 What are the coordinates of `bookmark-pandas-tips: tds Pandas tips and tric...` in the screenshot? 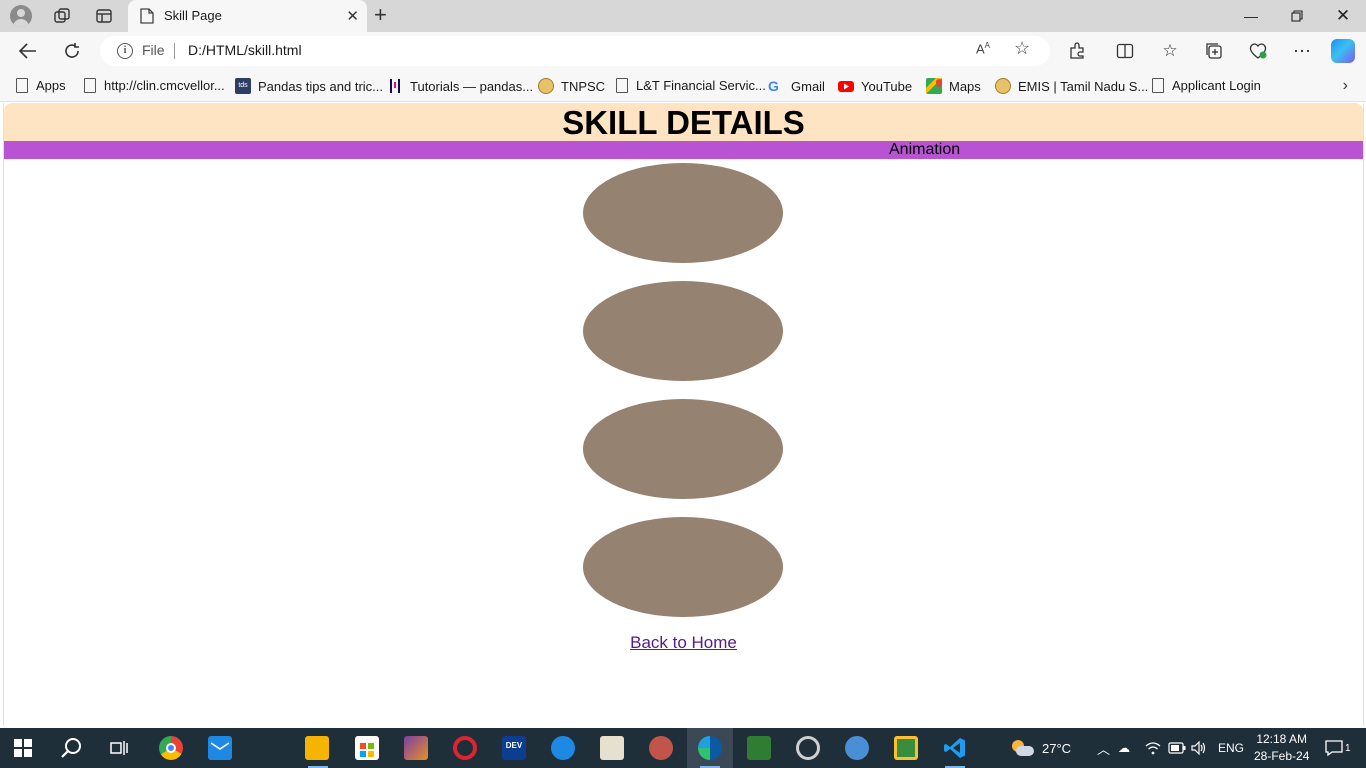 It's located at (309, 86).